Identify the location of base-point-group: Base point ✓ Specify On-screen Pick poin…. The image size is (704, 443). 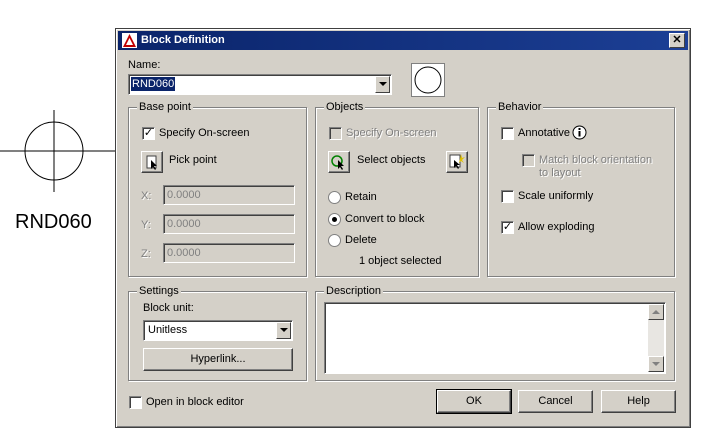
(217, 189).